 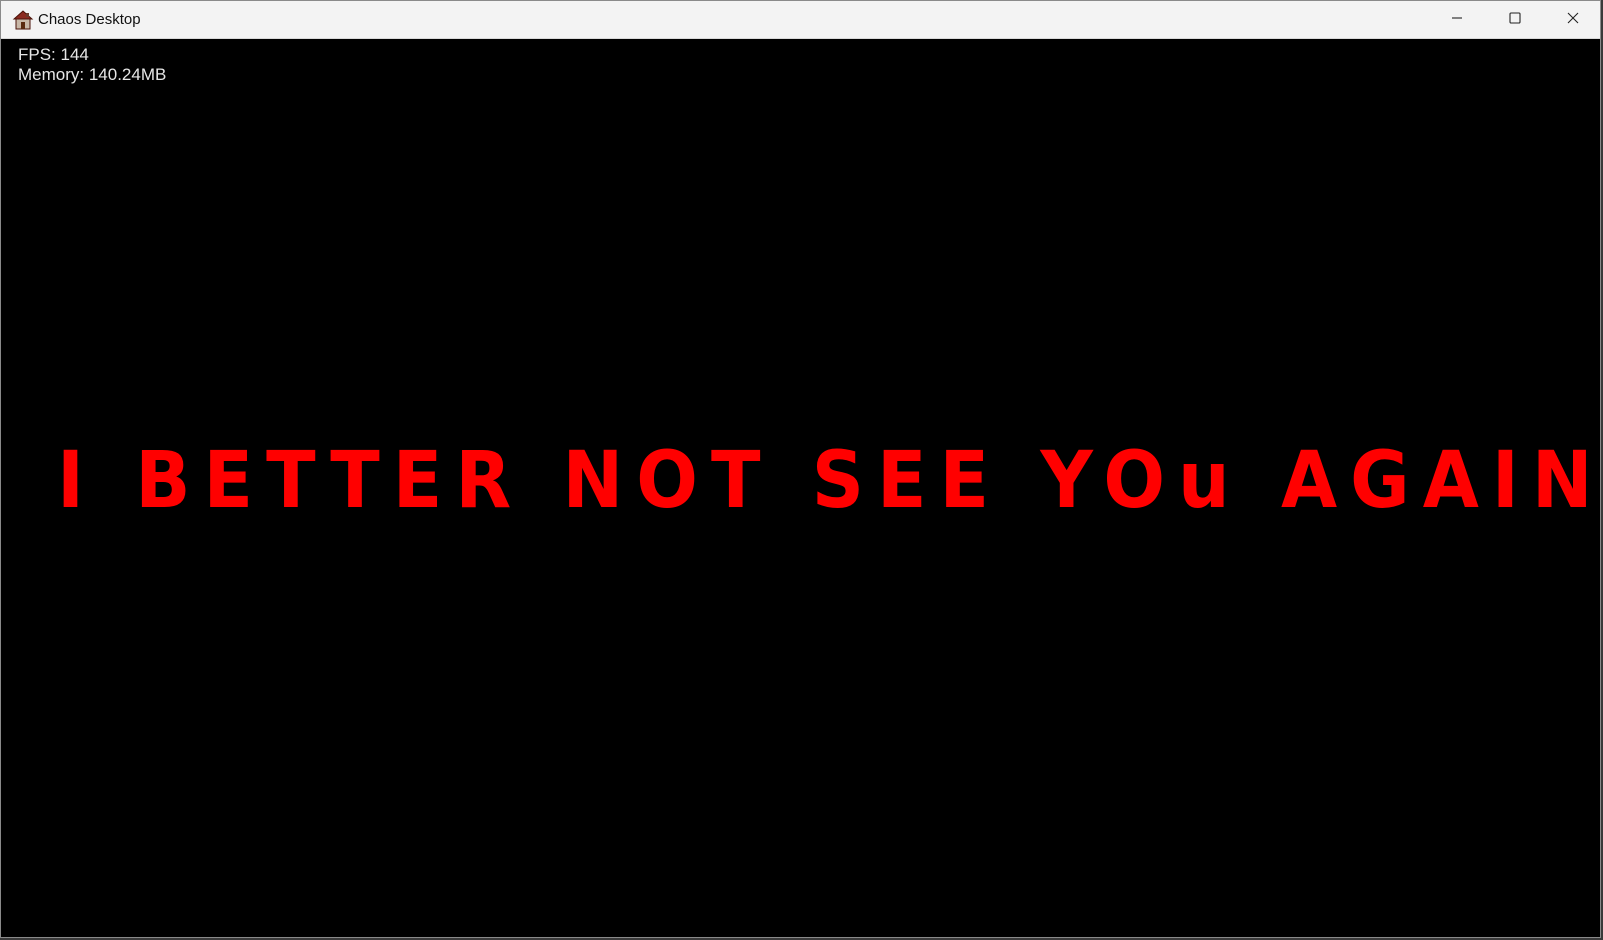 I want to click on close-icon, so click(x=1573, y=20).